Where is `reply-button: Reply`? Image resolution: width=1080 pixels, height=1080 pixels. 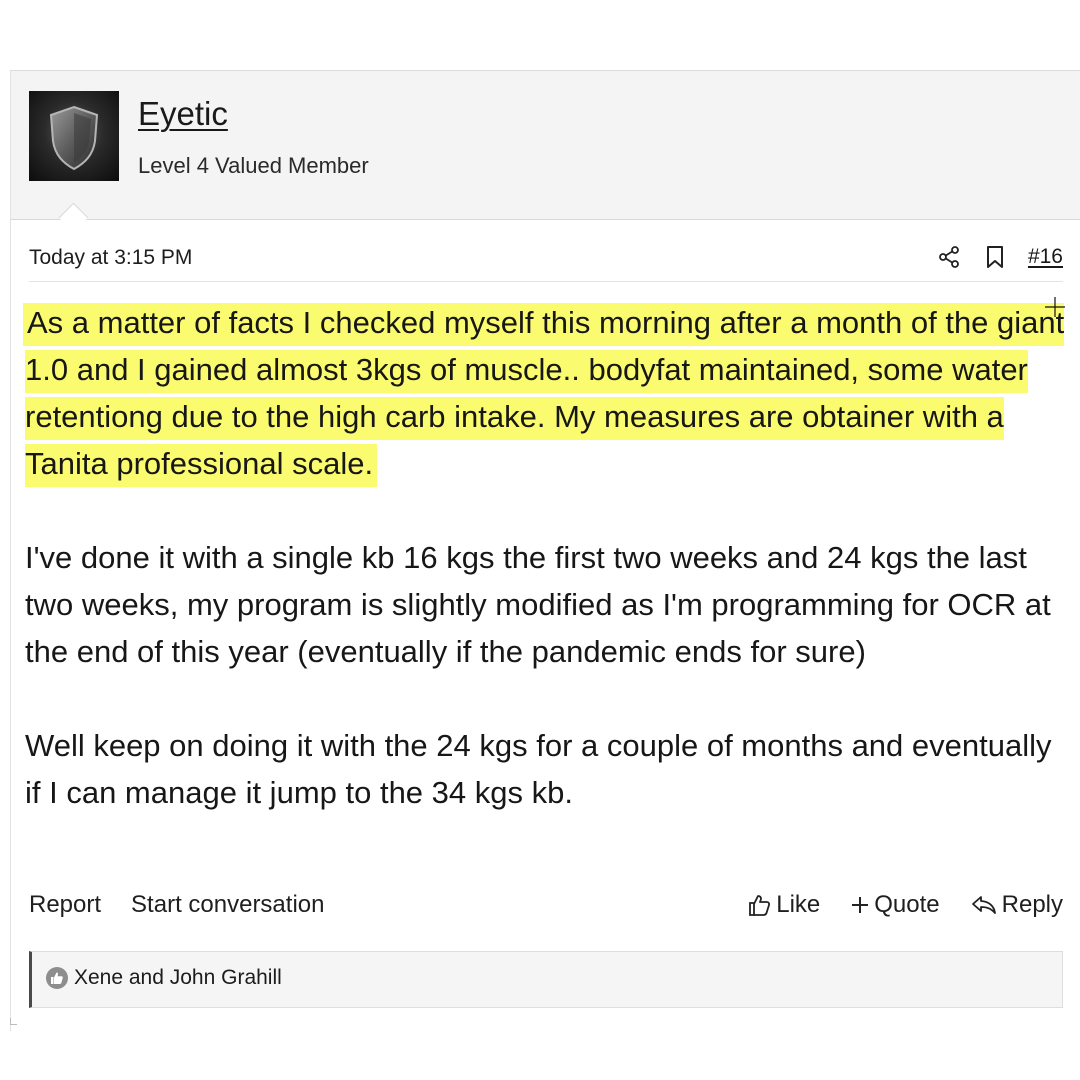 reply-button: Reply is located at coordinates (1016, 905).